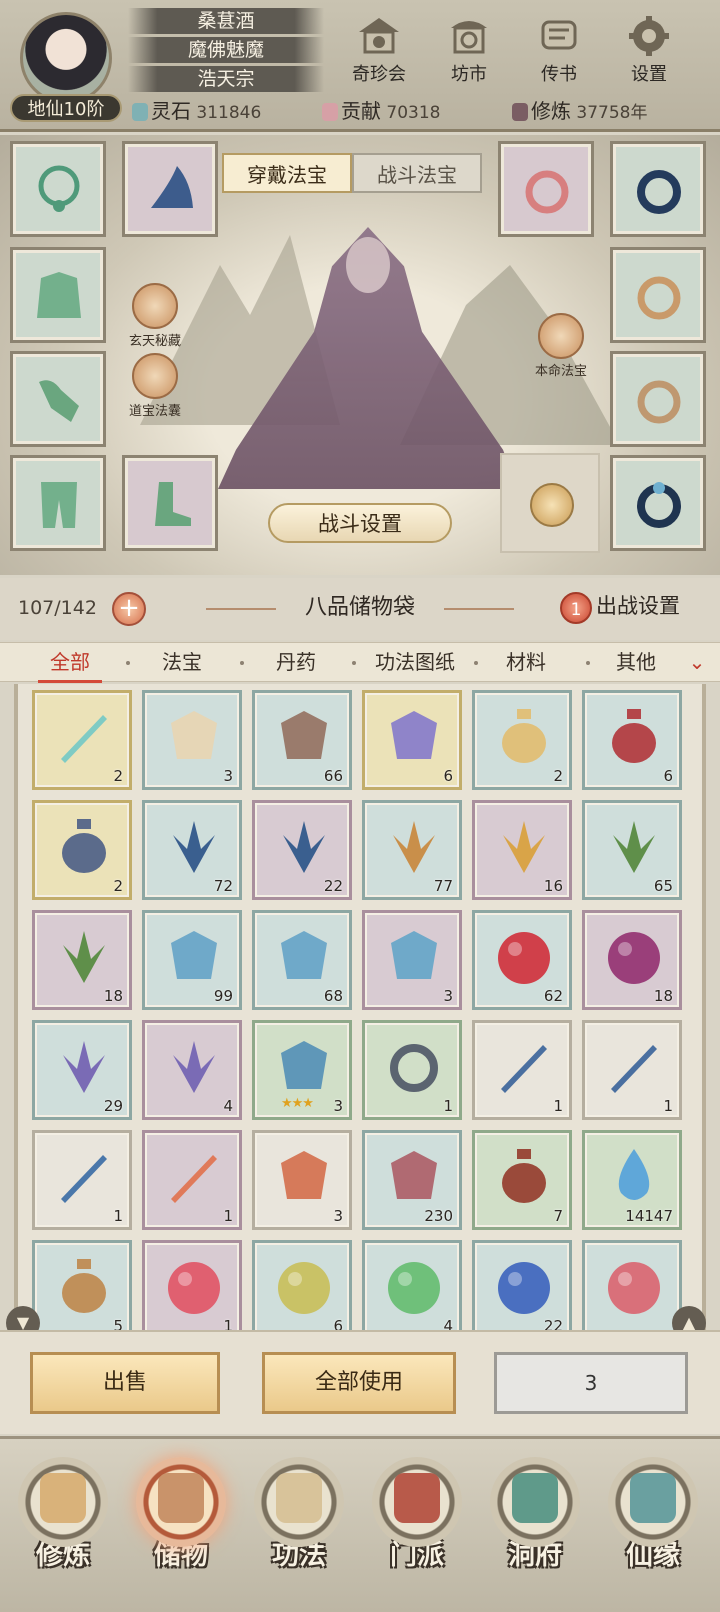 The width and height of the screenshot is (720, 1612). What do you see at coordinates (192, 850) in the screenshot?
I see `inventory-item: 72` at bounding box center [192, 850].